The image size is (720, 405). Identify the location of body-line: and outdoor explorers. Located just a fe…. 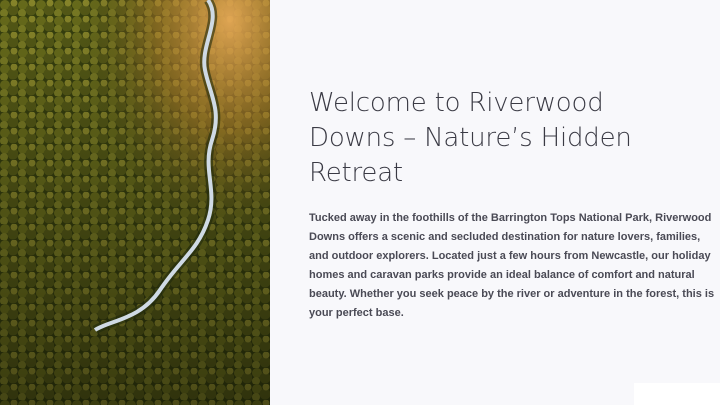
(510, 256).